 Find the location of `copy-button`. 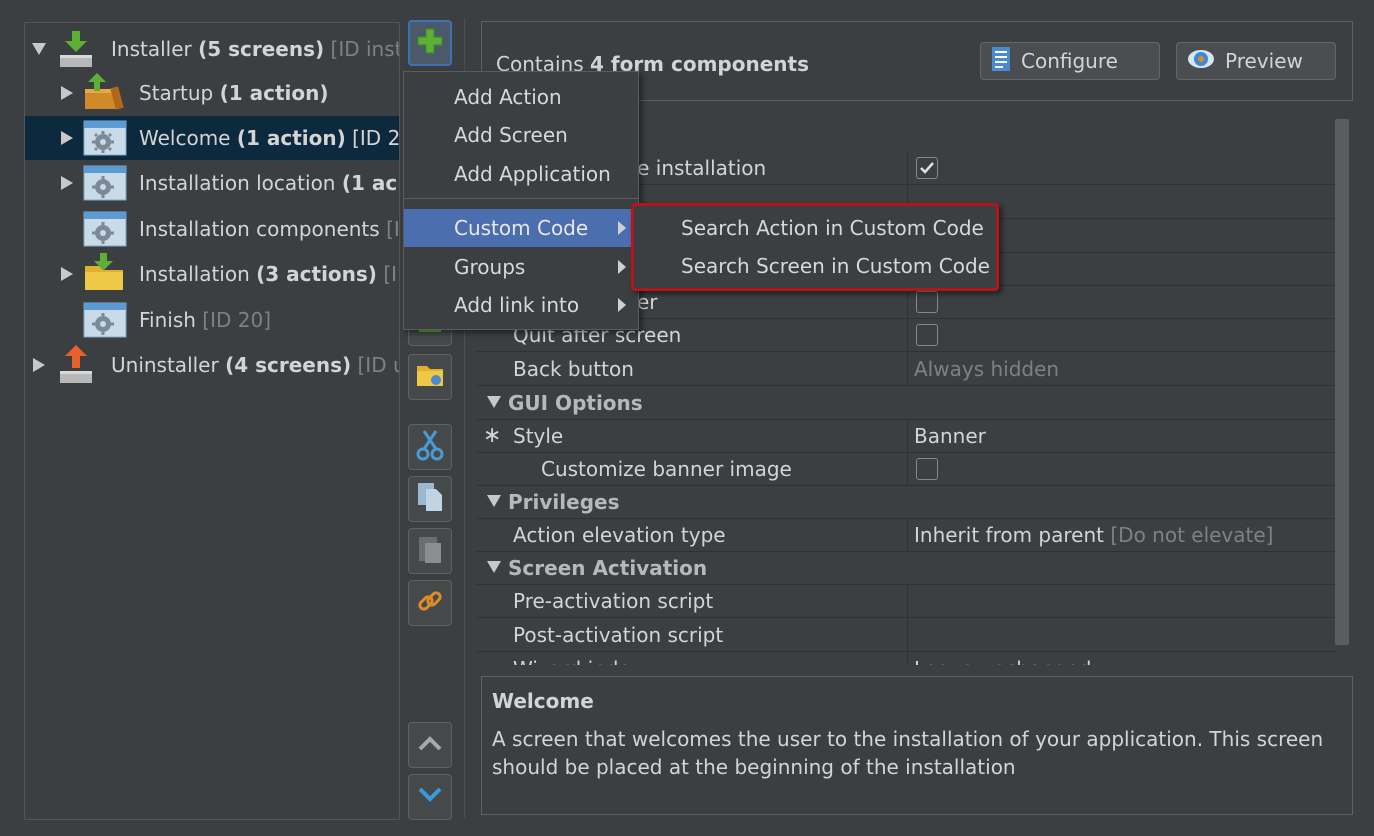

copy-button is located at coordinates (430, 499).